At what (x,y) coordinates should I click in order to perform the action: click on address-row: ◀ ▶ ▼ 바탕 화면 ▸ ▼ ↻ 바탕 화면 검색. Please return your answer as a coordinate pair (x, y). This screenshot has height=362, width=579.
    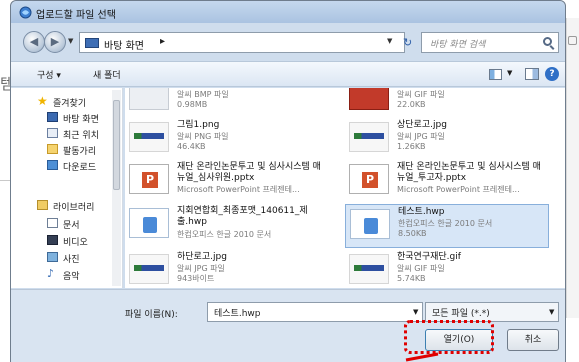
    Looking at the image, I should click on (288, 42).